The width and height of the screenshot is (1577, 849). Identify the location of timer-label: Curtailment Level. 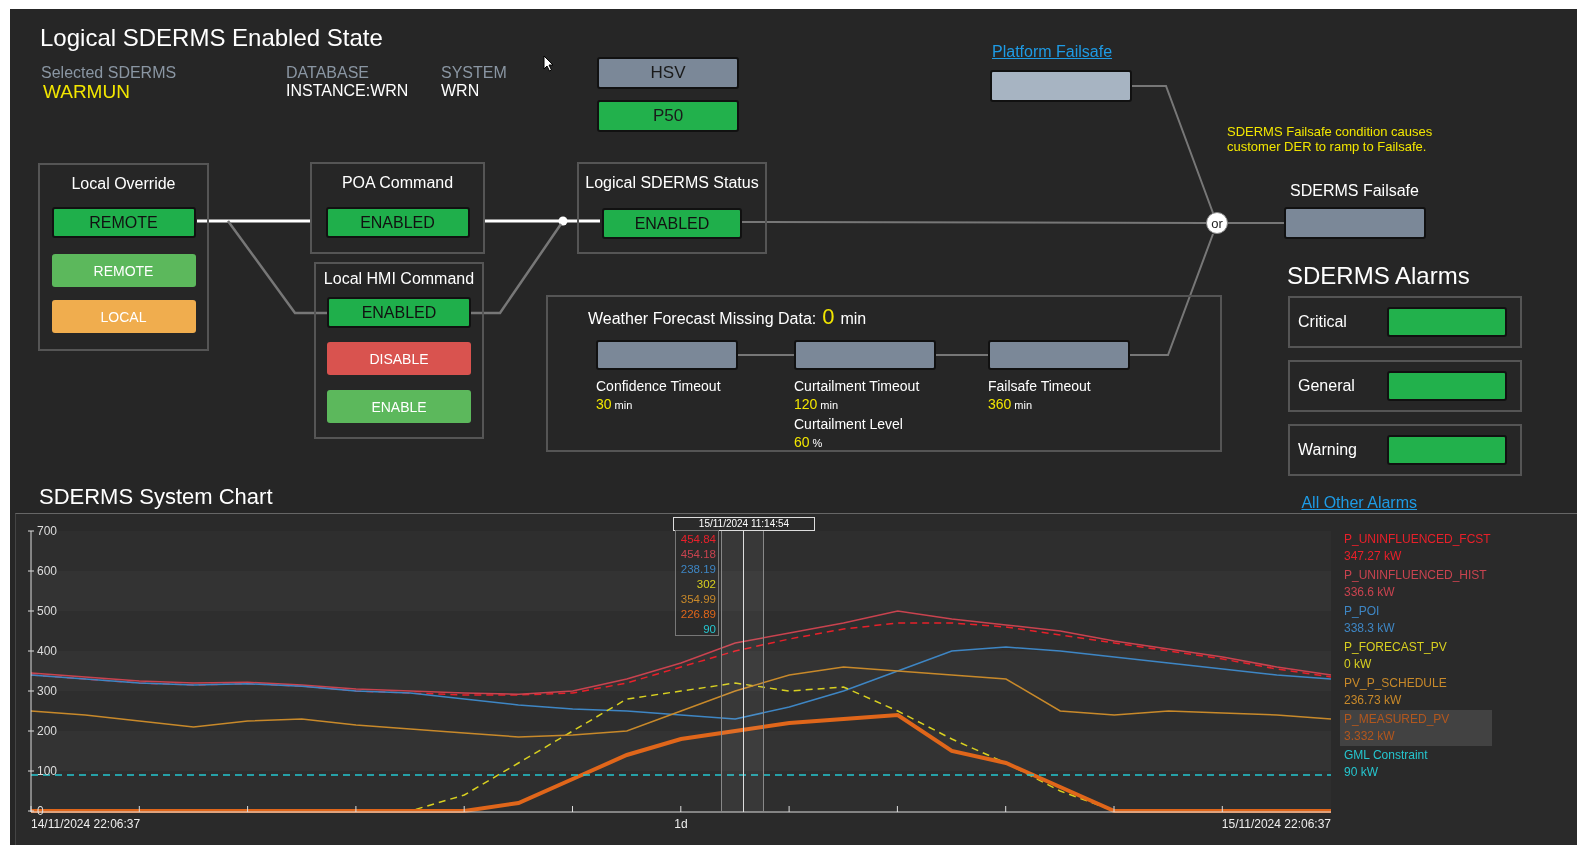
(848, 424).